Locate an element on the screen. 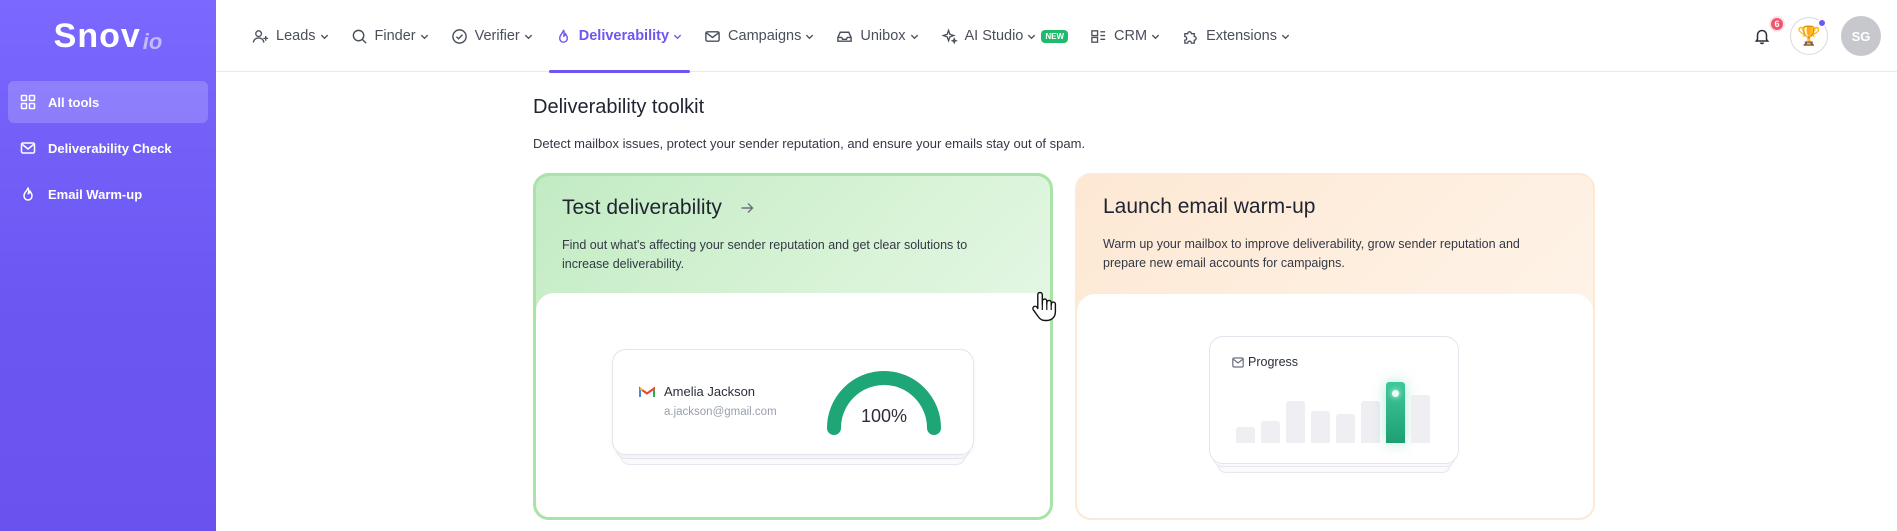 The image size is (1897, 531). nav-label: Unibox is located at coordinates (883, 36).